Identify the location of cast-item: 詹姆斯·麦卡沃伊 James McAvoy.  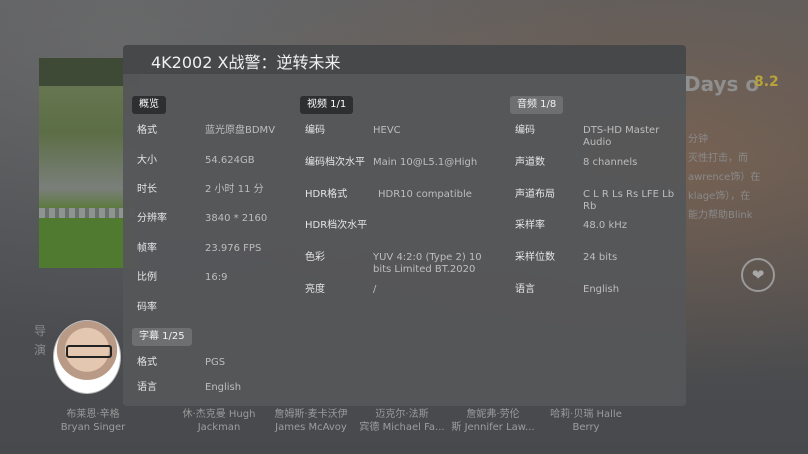
(311, 421).